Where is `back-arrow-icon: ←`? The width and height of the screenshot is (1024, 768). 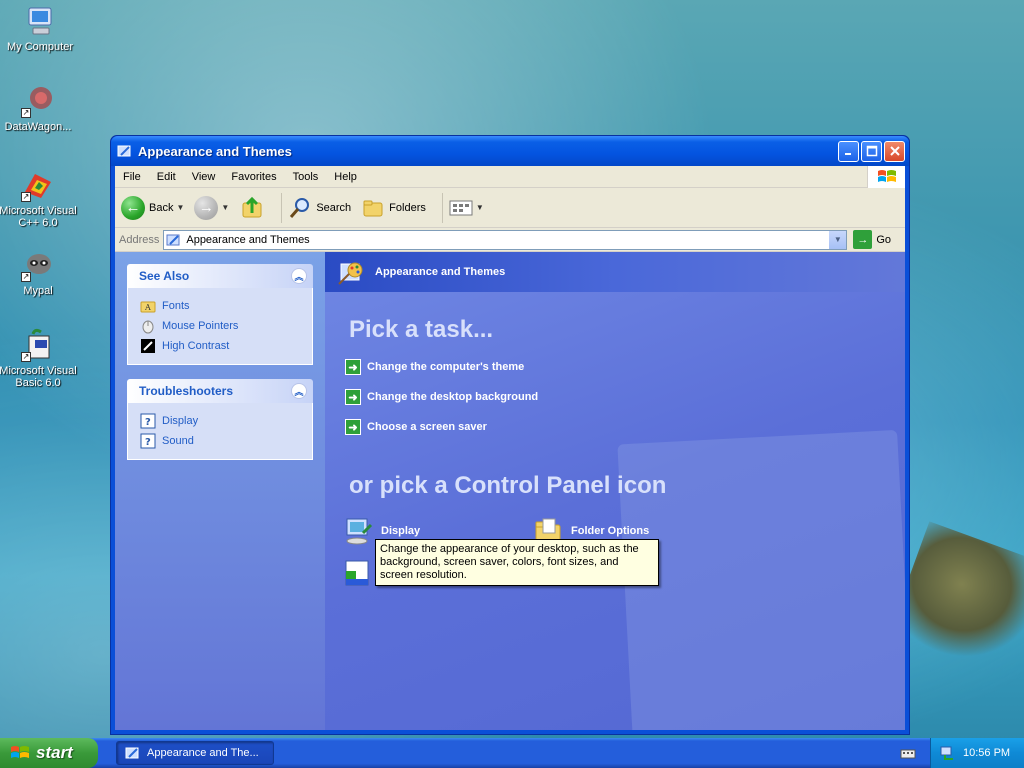
back-arrow-icon: ← is located at coordinates (133, 207).